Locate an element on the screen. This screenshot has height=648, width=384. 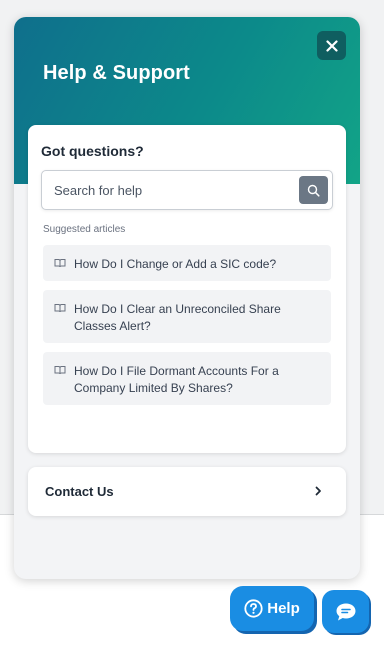
chat-launcher-button is located at coordinates (345, 611).